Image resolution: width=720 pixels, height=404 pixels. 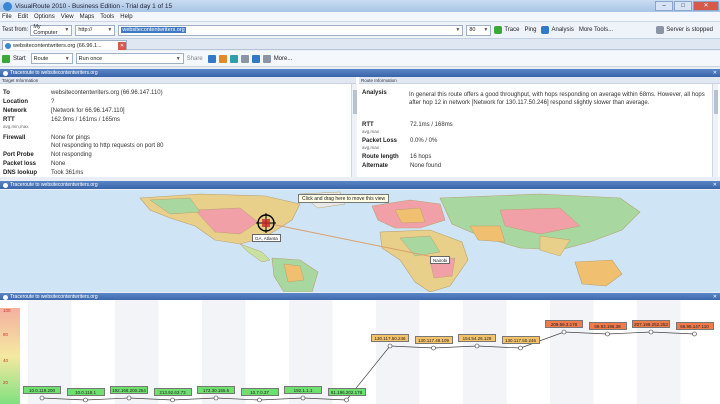 I want to click on port-select: 80 ▼, so click(x=479, y=30).